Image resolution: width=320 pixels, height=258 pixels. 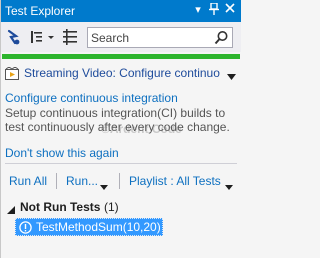 I want to click on filter-icon, so click(x=70, y=37).